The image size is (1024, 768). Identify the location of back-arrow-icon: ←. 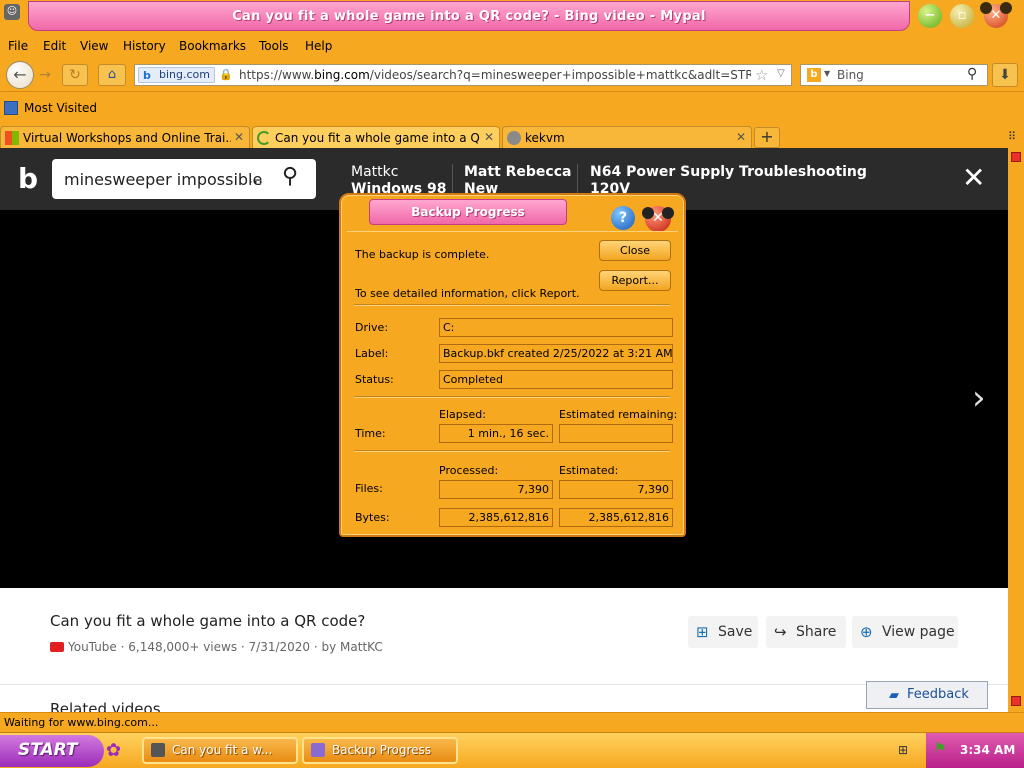
(20, 74).